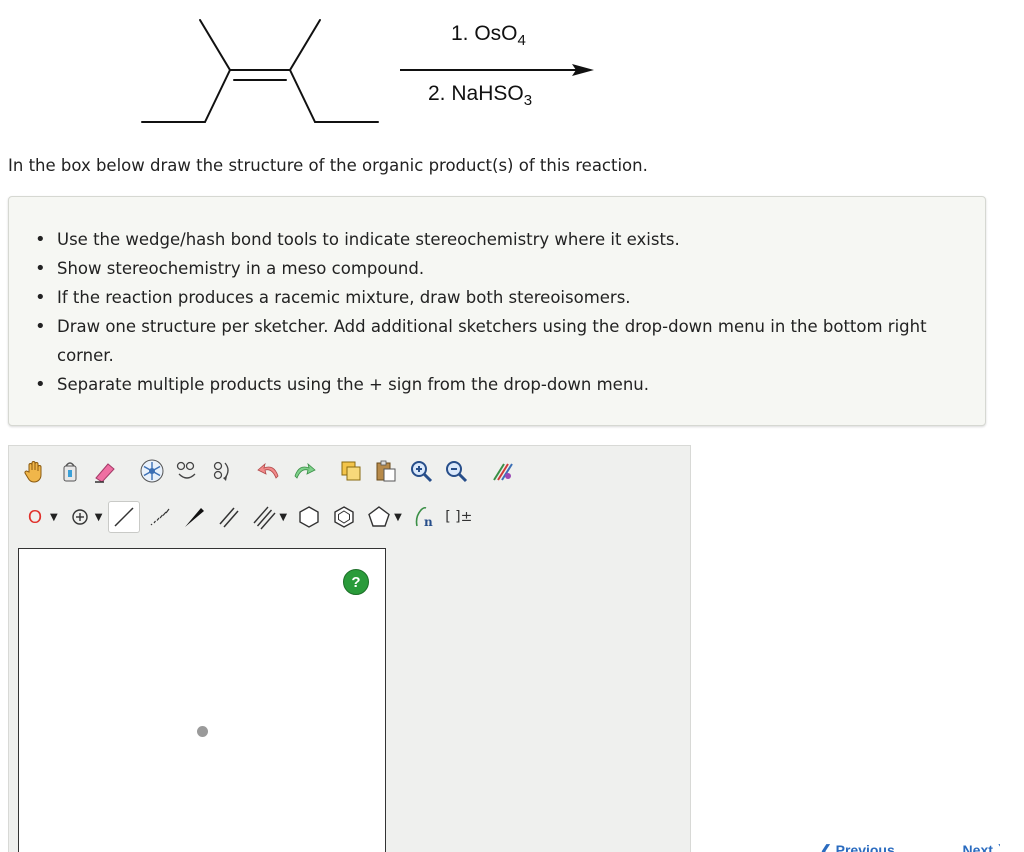 The height and width of the screenshot is (852, 1024). What do you see at coordinates (488, 36) in the screenshot?
I see `reagent-osmium-tetroxide: 1. OsO4` at bounding box center [488, 36].